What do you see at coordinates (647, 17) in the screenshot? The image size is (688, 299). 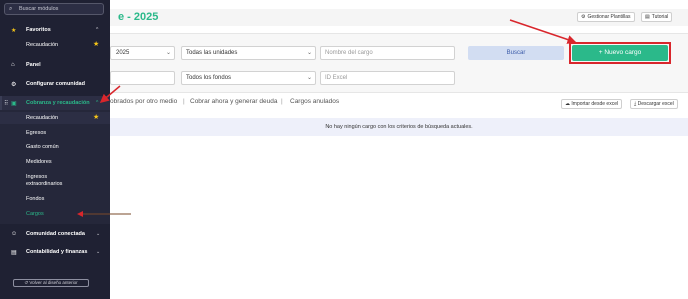 I see `book-icon: ▤` at bounding box center [647, 17].